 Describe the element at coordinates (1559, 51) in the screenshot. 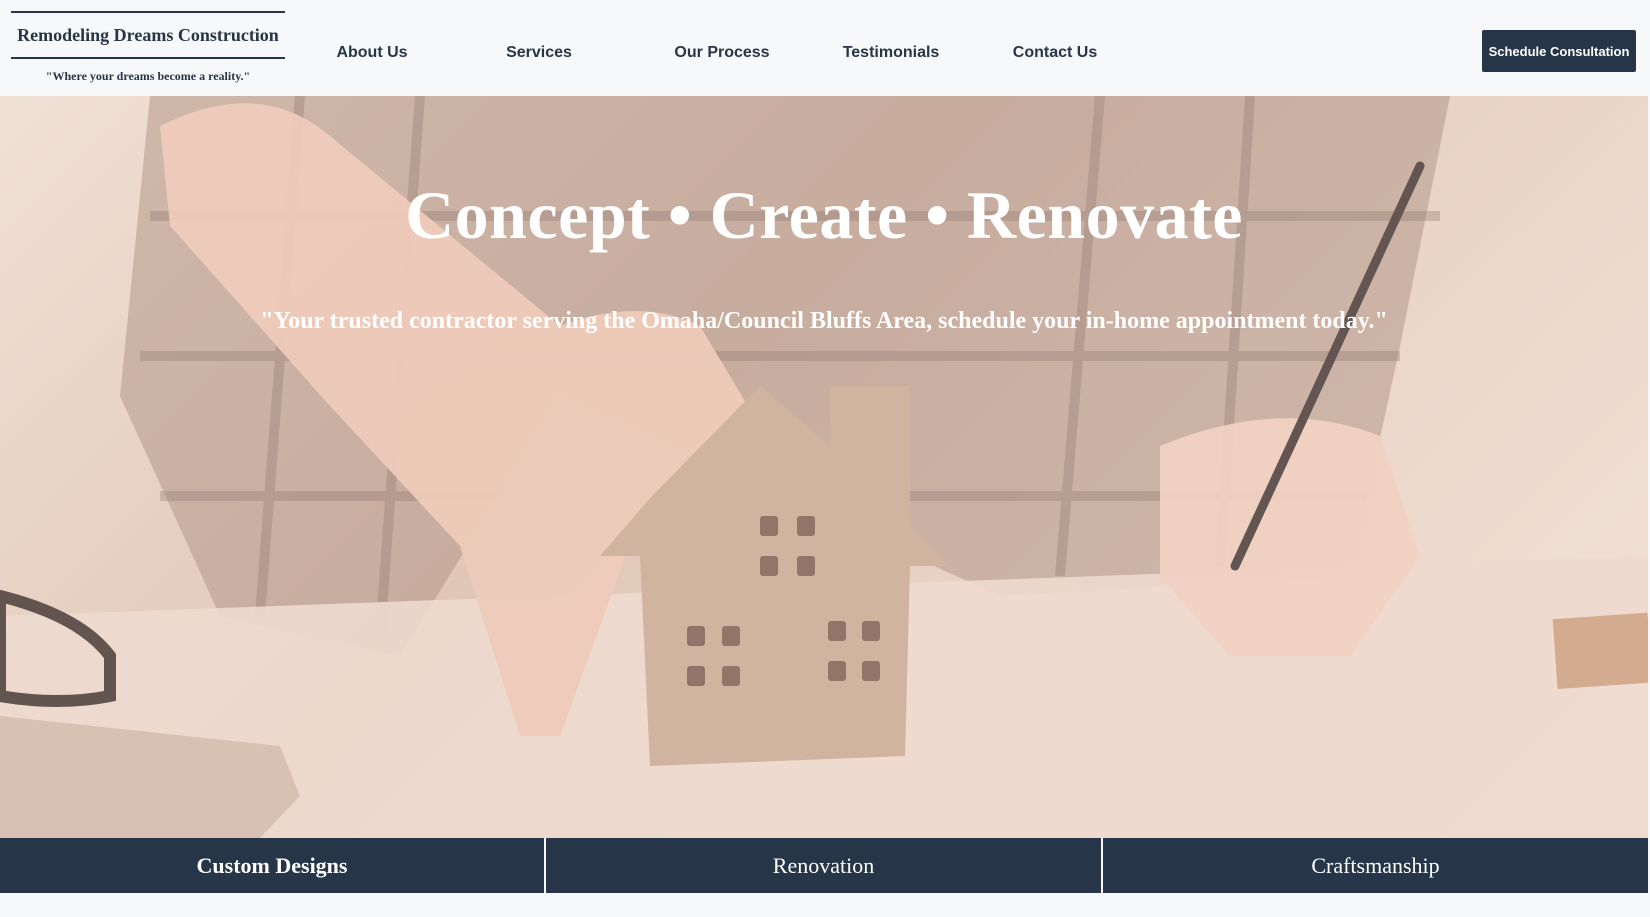

I see `schedule-consultation-button: Schedule Consultation` at that location.